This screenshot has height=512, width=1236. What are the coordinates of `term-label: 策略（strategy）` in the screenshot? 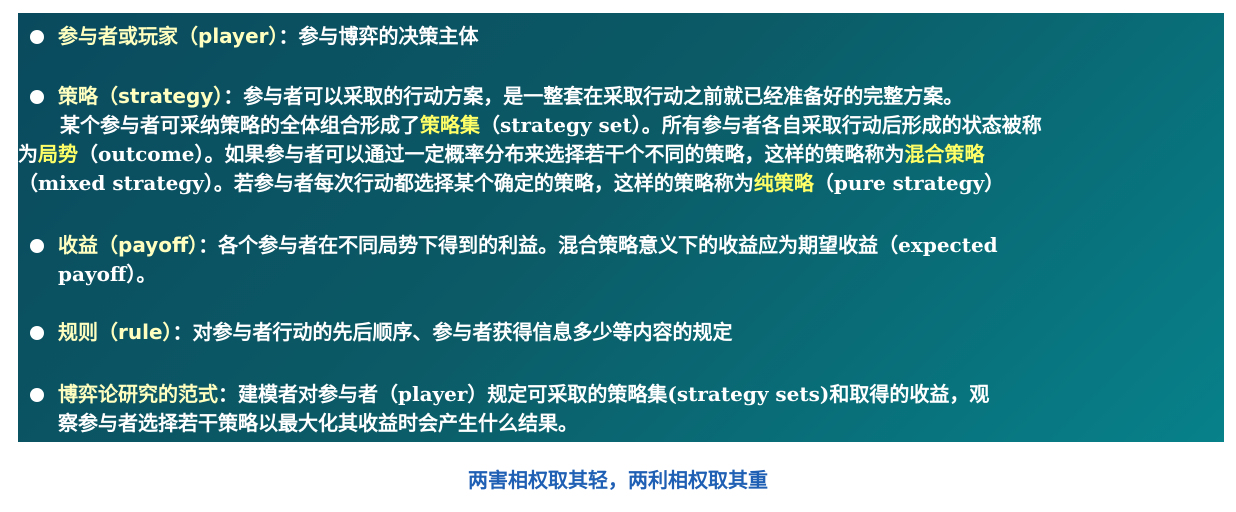 It's located at (141, 96).